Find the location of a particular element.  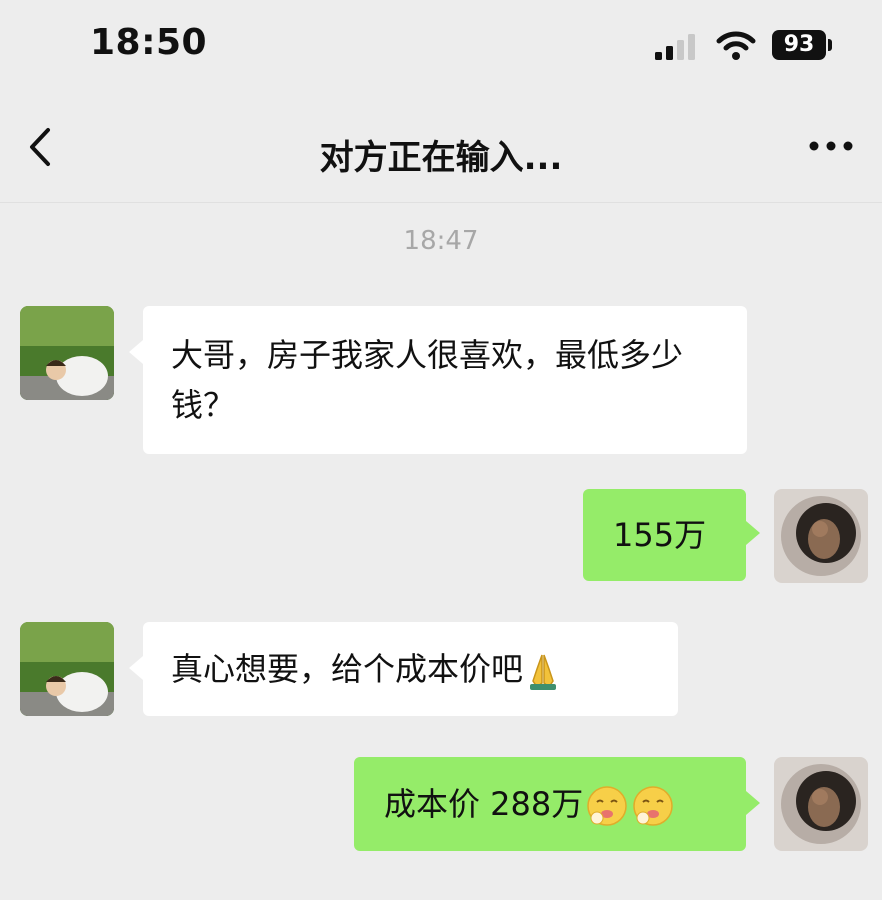

signal-icon is located at coordinates (675, 47).